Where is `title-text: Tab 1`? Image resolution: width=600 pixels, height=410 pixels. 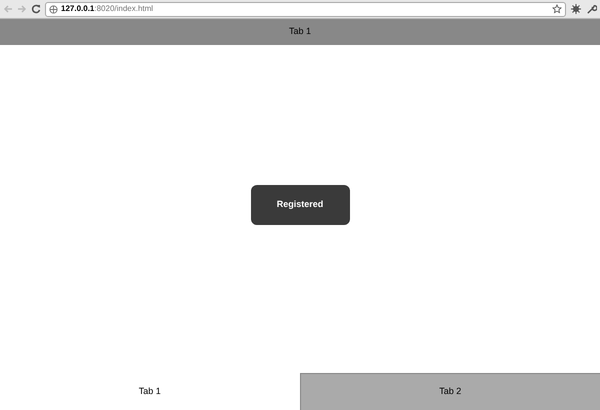
title-text: Tab 1 is located at coordinates (300, 31).